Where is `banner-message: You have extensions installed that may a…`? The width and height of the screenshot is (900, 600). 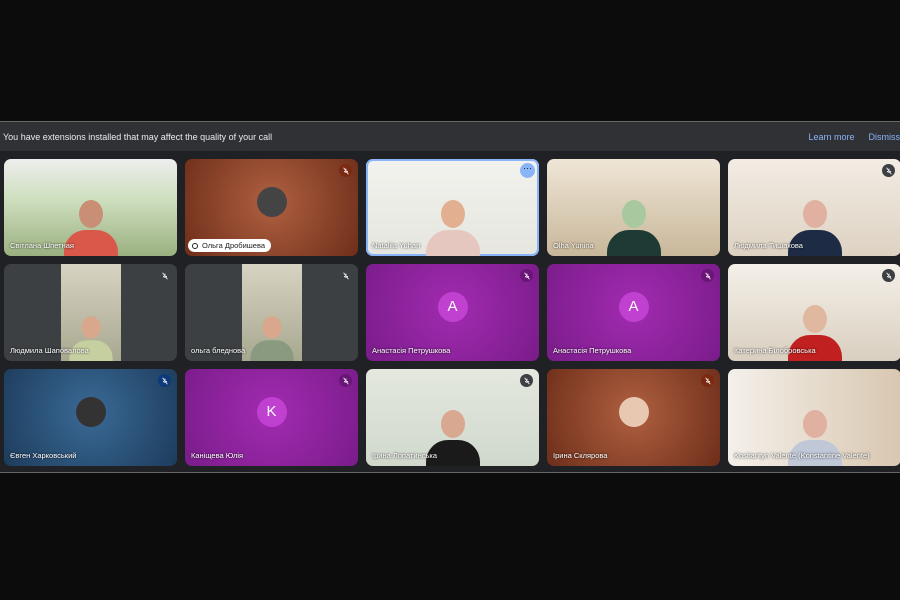 banner-message: You have extensions installed that may a… is located at coordinates (138, 136).